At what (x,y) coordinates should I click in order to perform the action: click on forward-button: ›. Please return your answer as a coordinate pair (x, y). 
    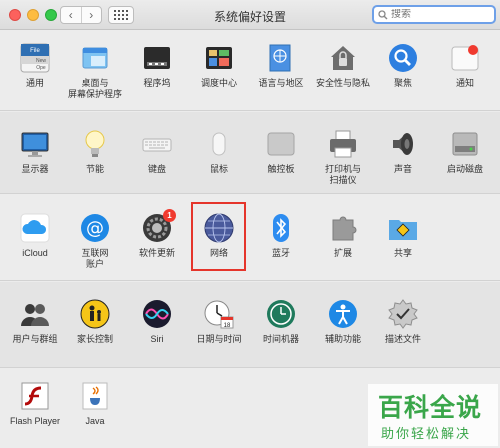
    Looking at the image, I should click on (91, 15).